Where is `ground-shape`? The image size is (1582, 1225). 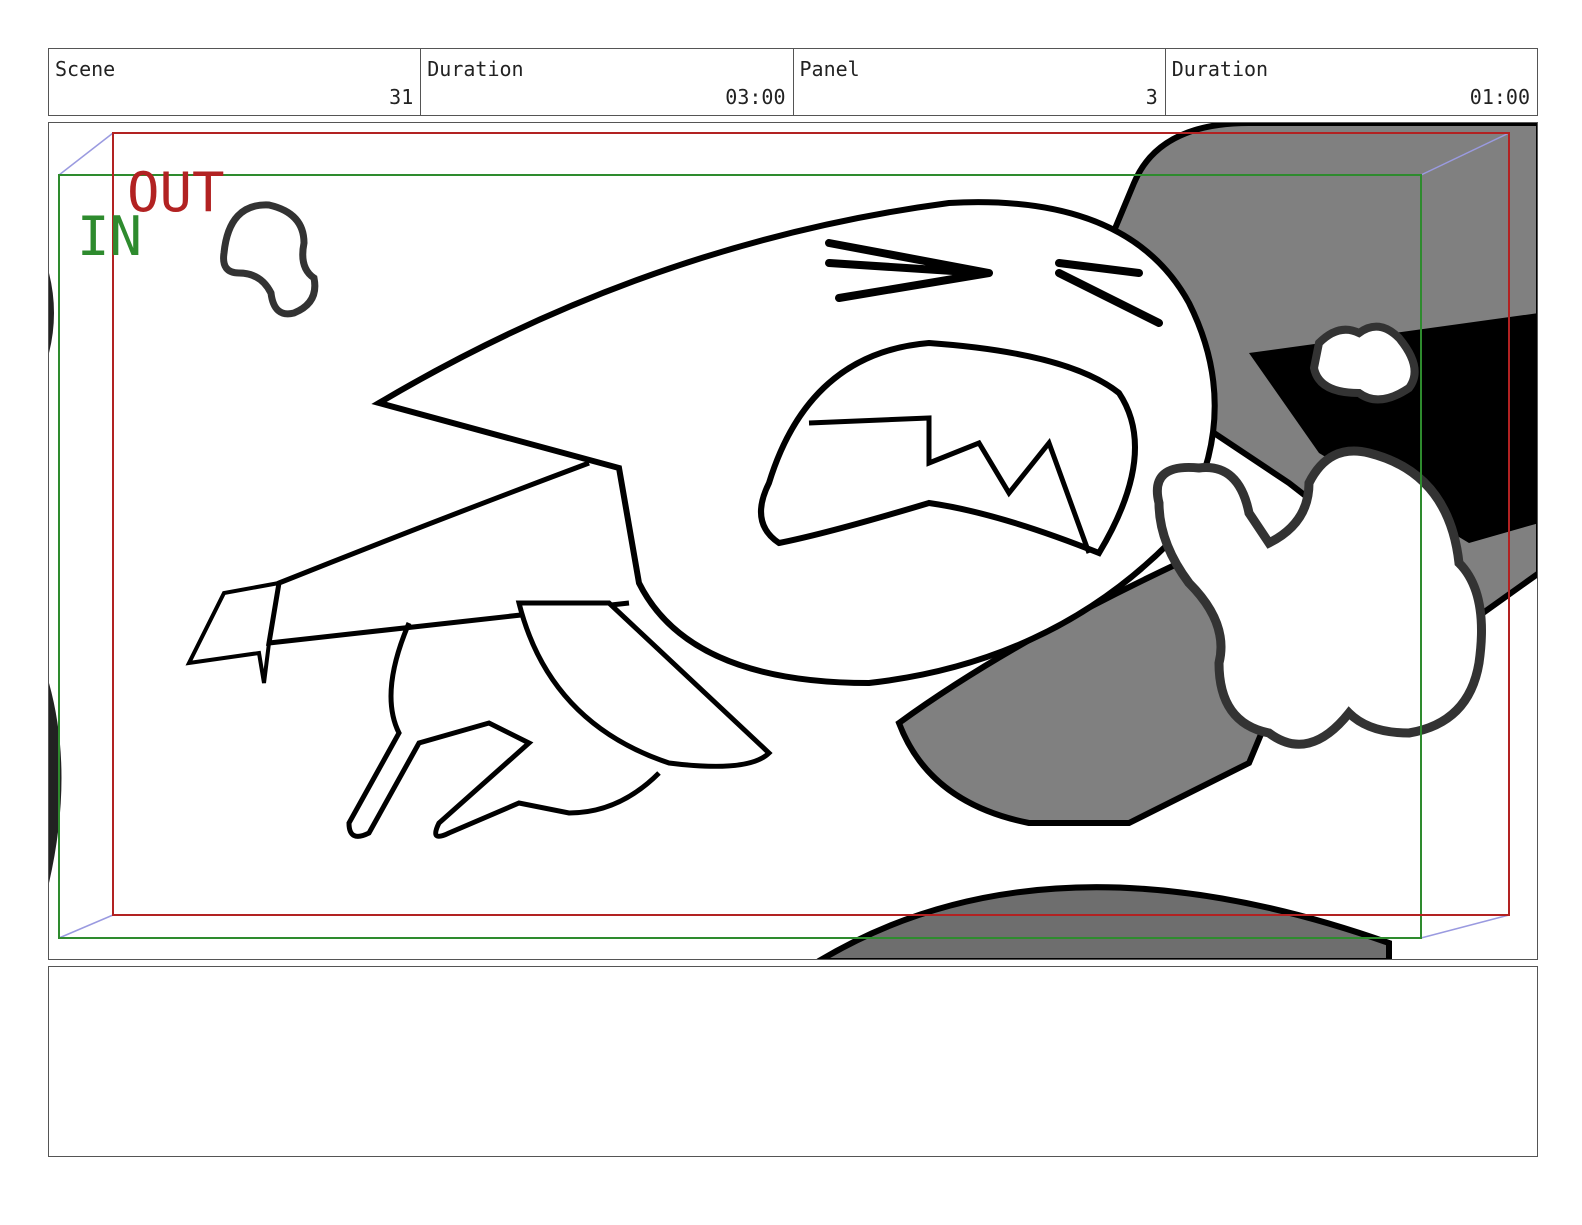 ground-shape is located at coordinates (1104, 921).